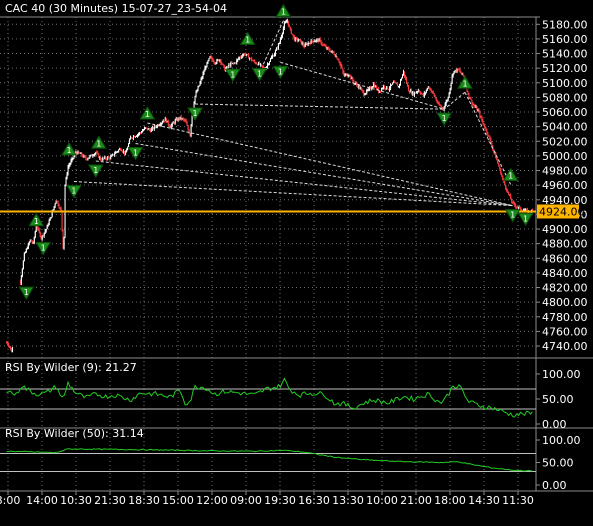  Describe the element at coordinates (565, 317) in the screenshot. I see `y-tick-label: 4780.00` at that location.